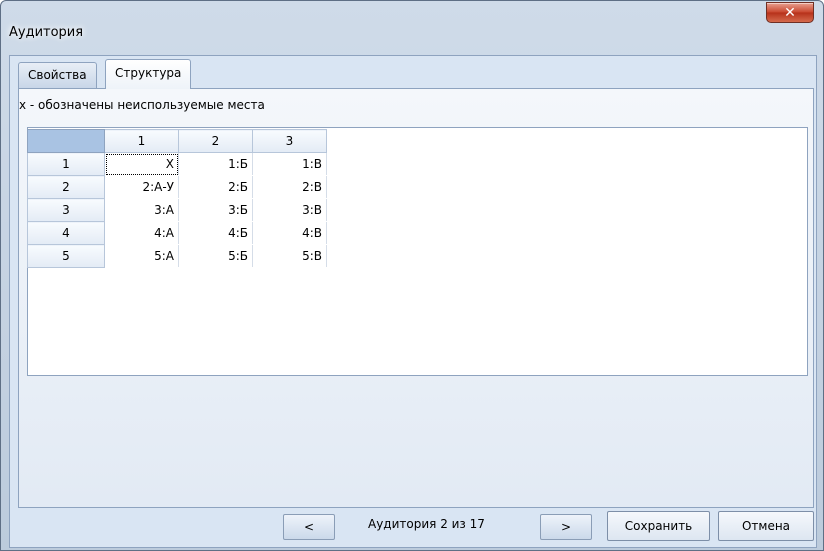  I want to click on grid-cell: 2:В, so click(289, 187).